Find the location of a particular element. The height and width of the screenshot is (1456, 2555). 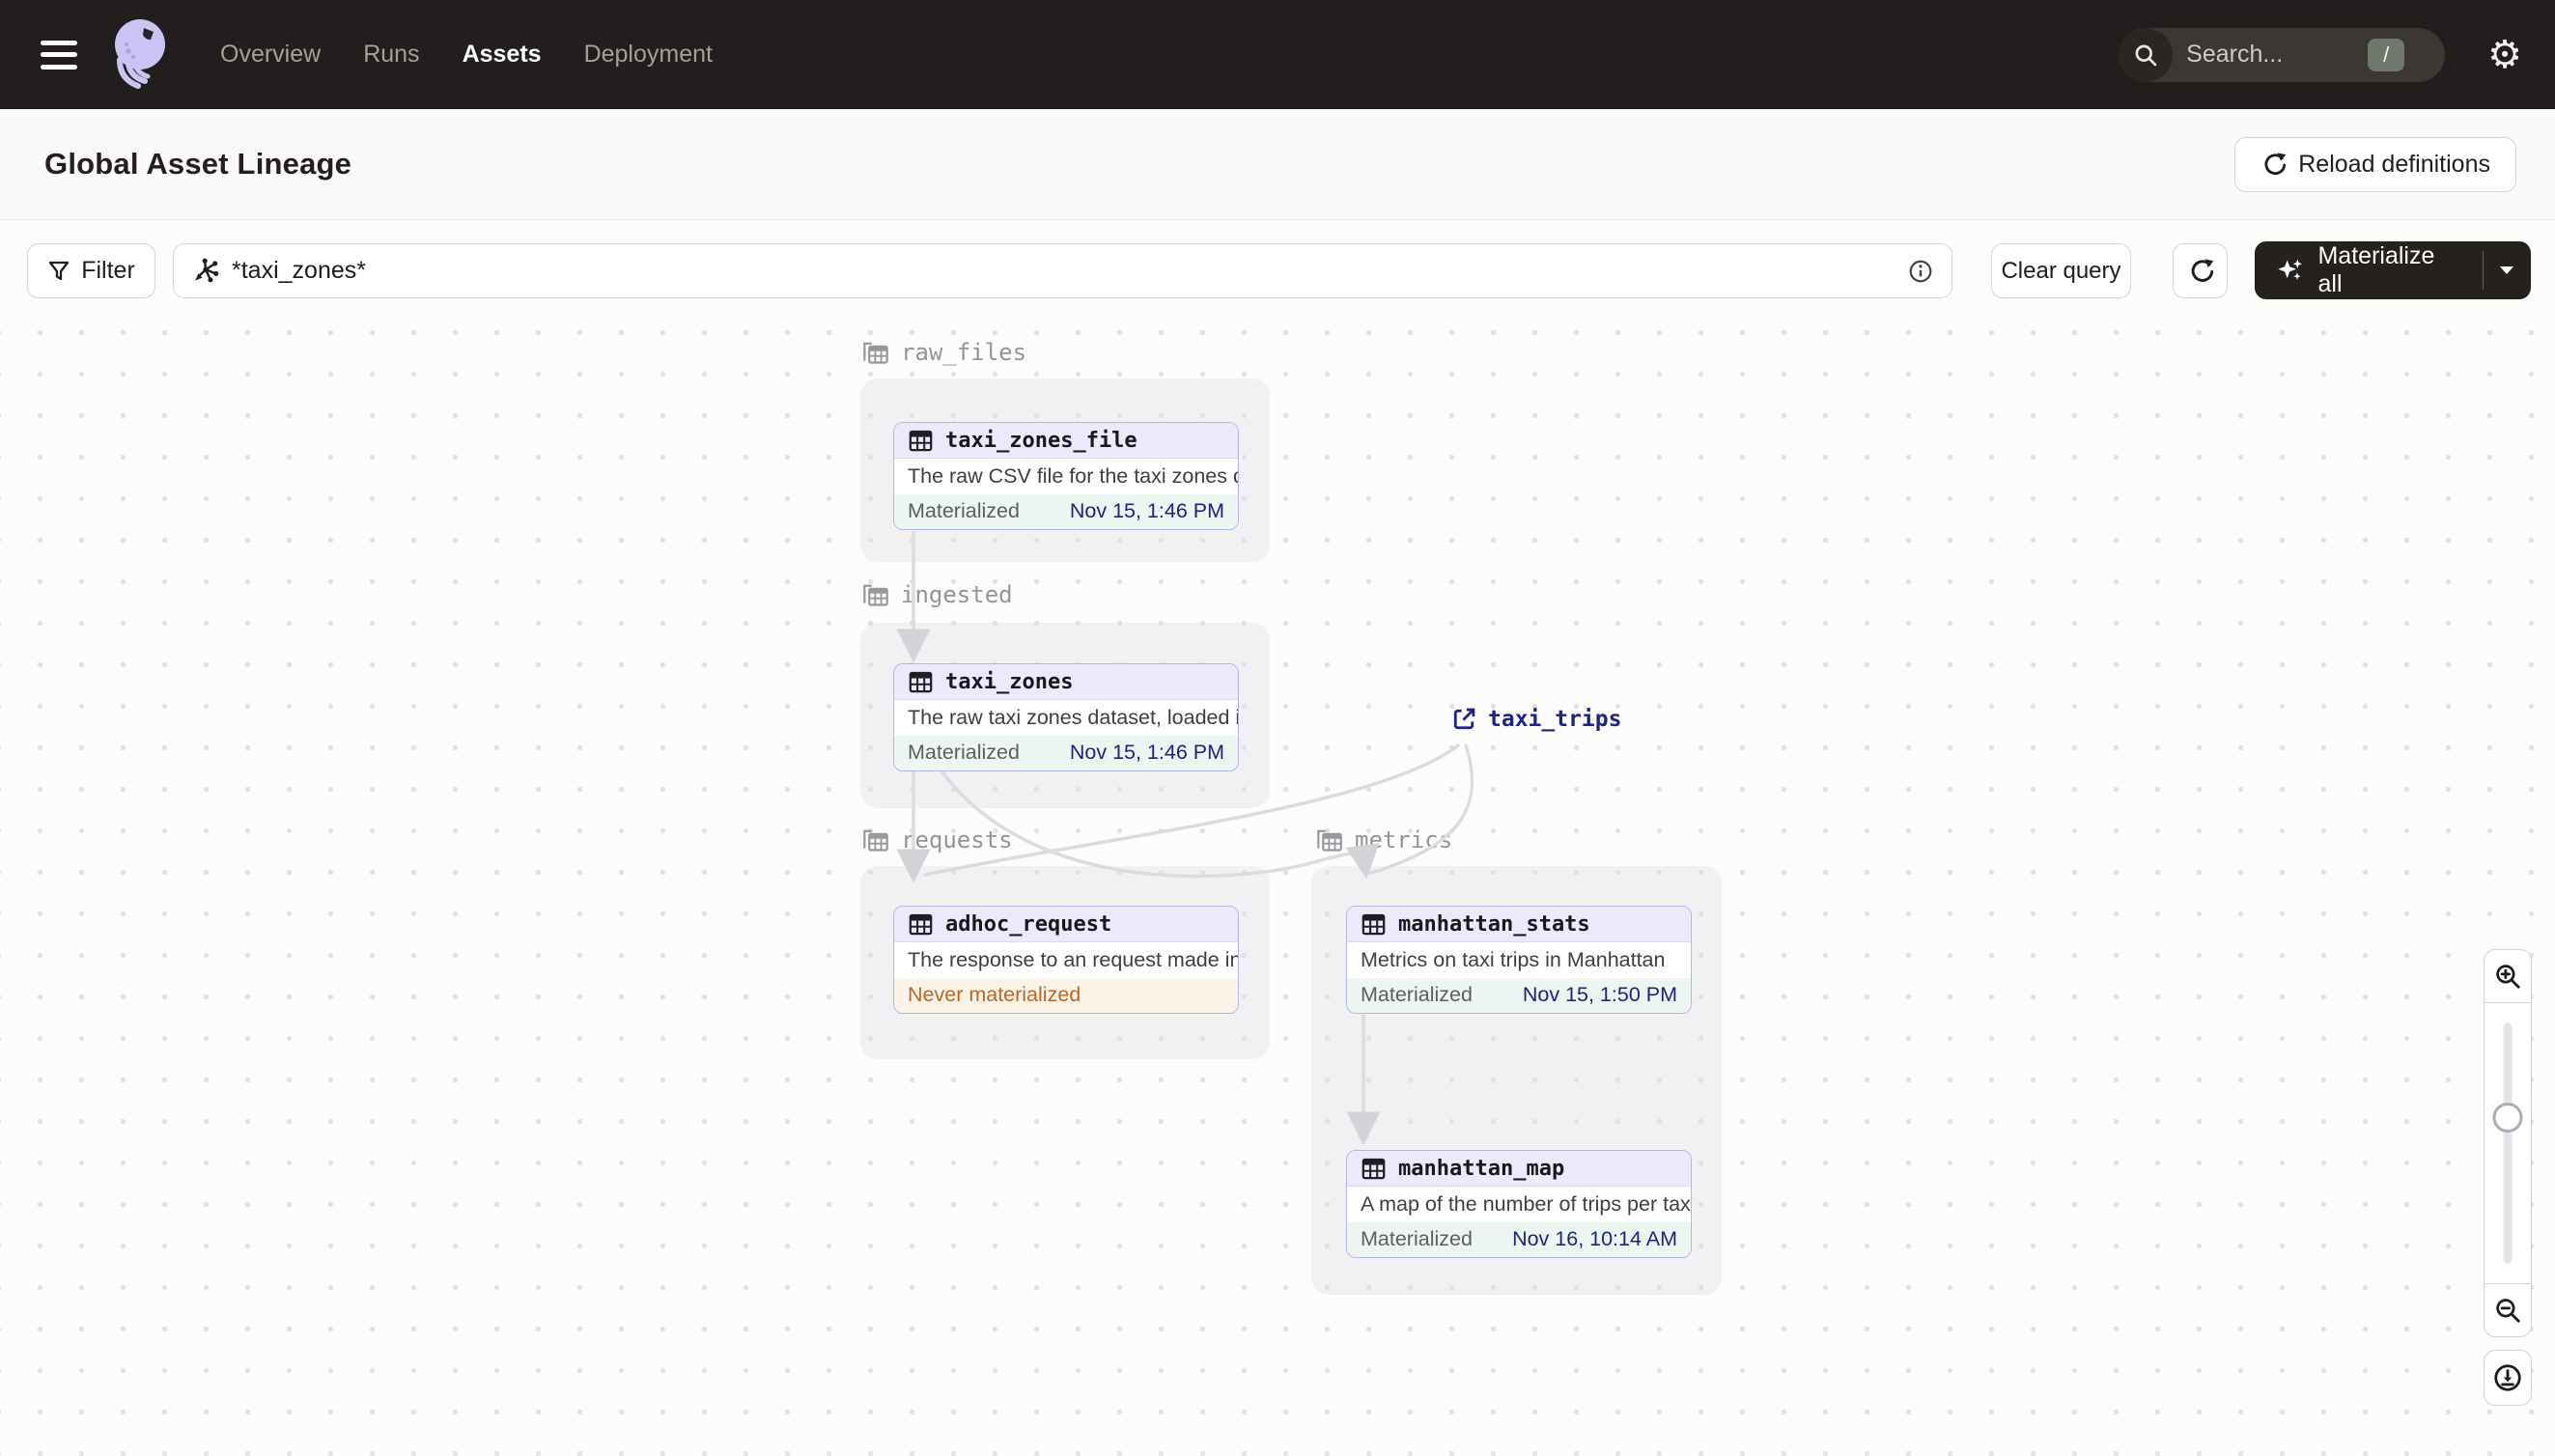

page-header: Global Asset Lineage Reload definitions is located at coordinates (1277, 165).